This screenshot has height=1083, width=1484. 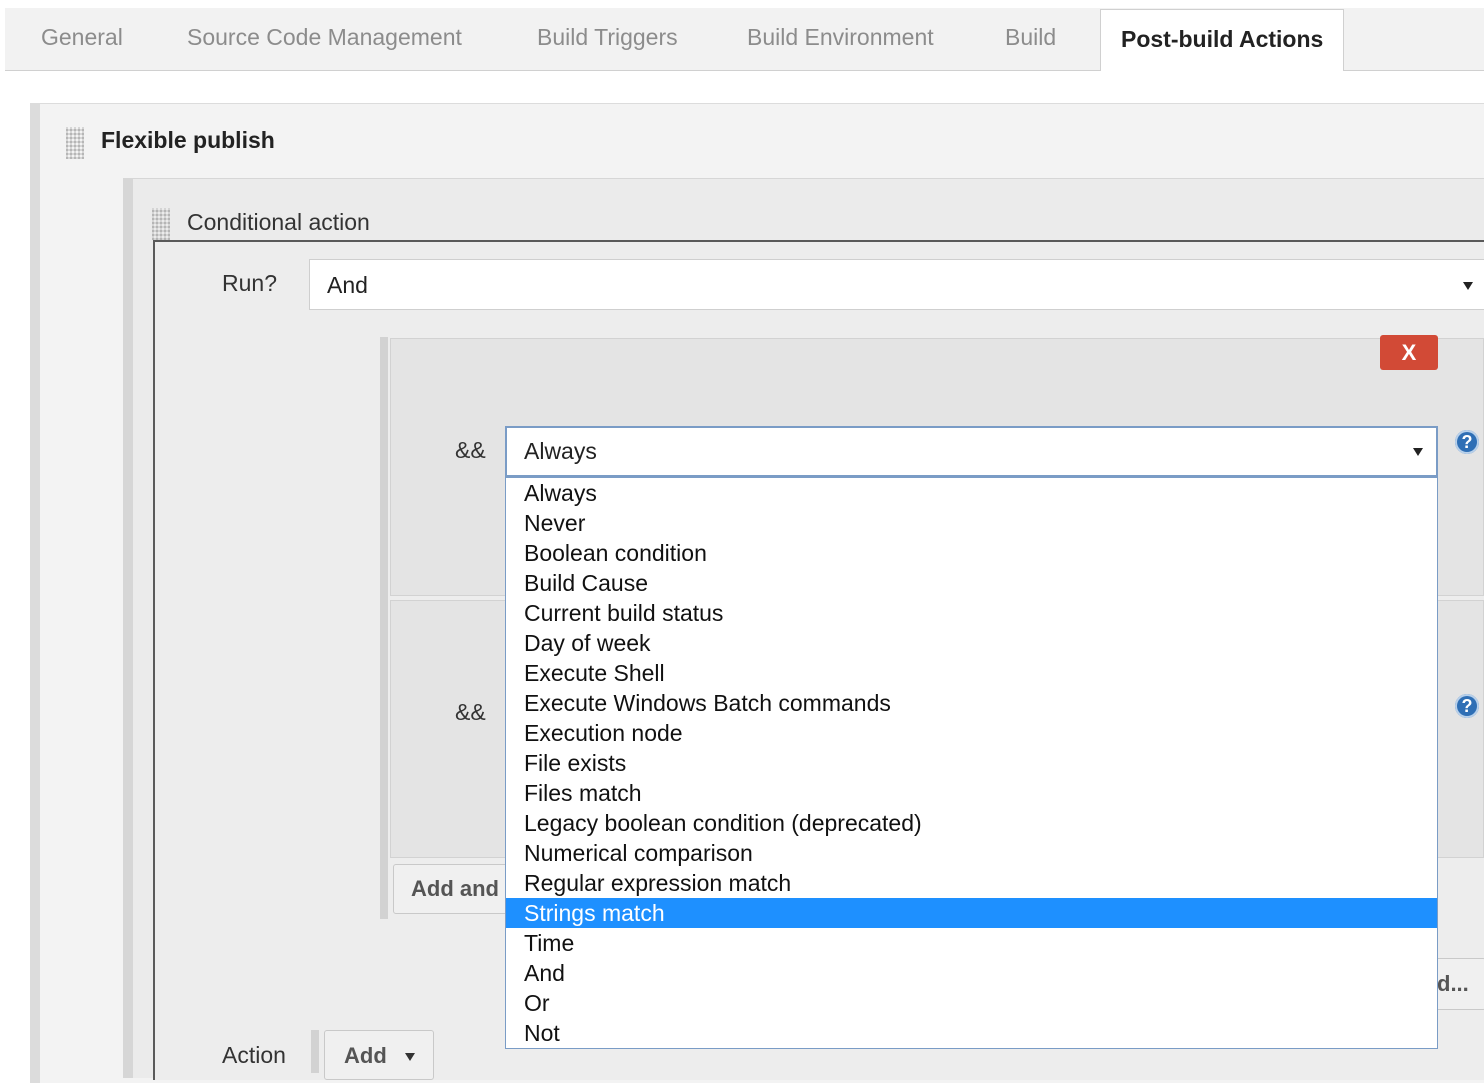 What do you see at coordinates (971, 943) in the screenshot?
I see `dropdown-option: Time` at bounding box center [971, 943].